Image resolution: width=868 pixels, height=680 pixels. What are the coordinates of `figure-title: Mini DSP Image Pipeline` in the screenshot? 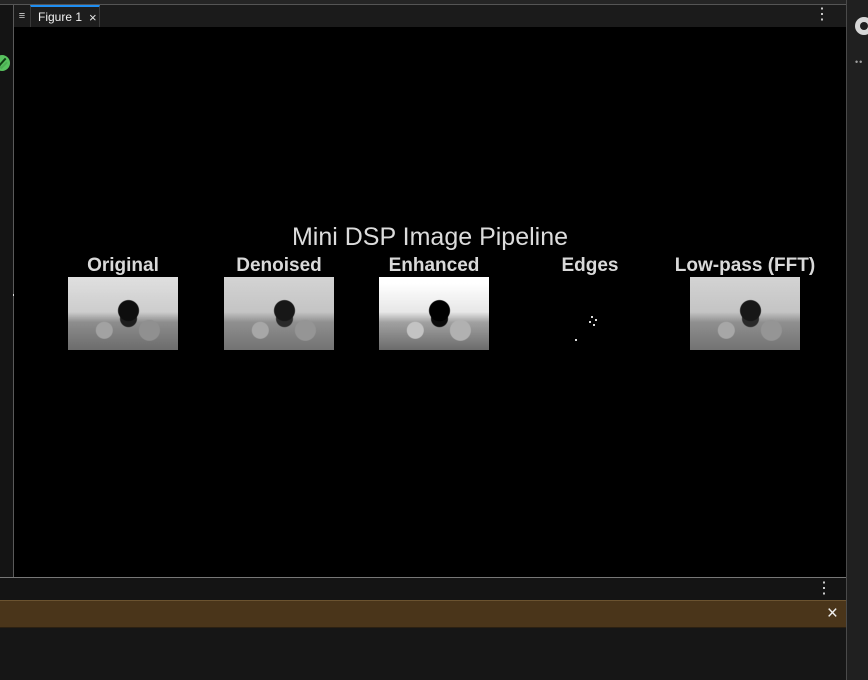 It's located at (430, 237).